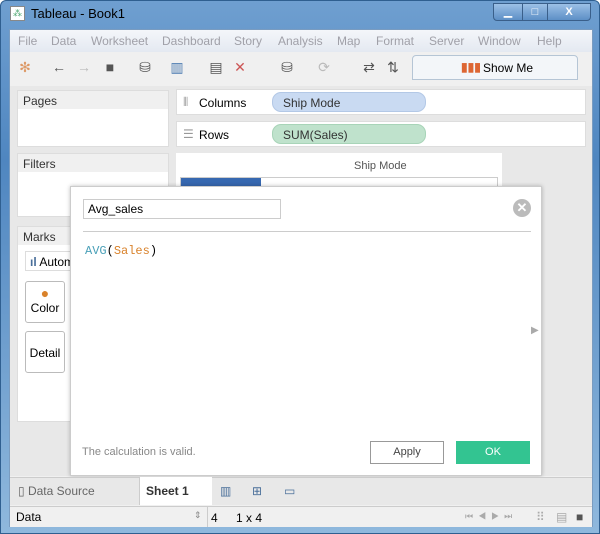 Image resolution: width=600 pixels, height=534 pixels. What do you see at coordinates (214, 518) in the screenshot?
I see `marks-count: 4` at bounding box center [214, 518].